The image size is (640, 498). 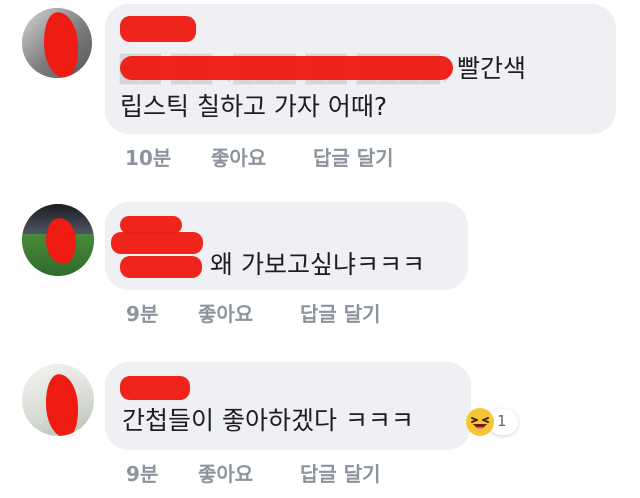 What do you see at coordinates (254, 106) in the screenshot?
I see `comment-text-line-2: 립스틱 칠하고 가자 어때?` at bounding box center [254, 106].